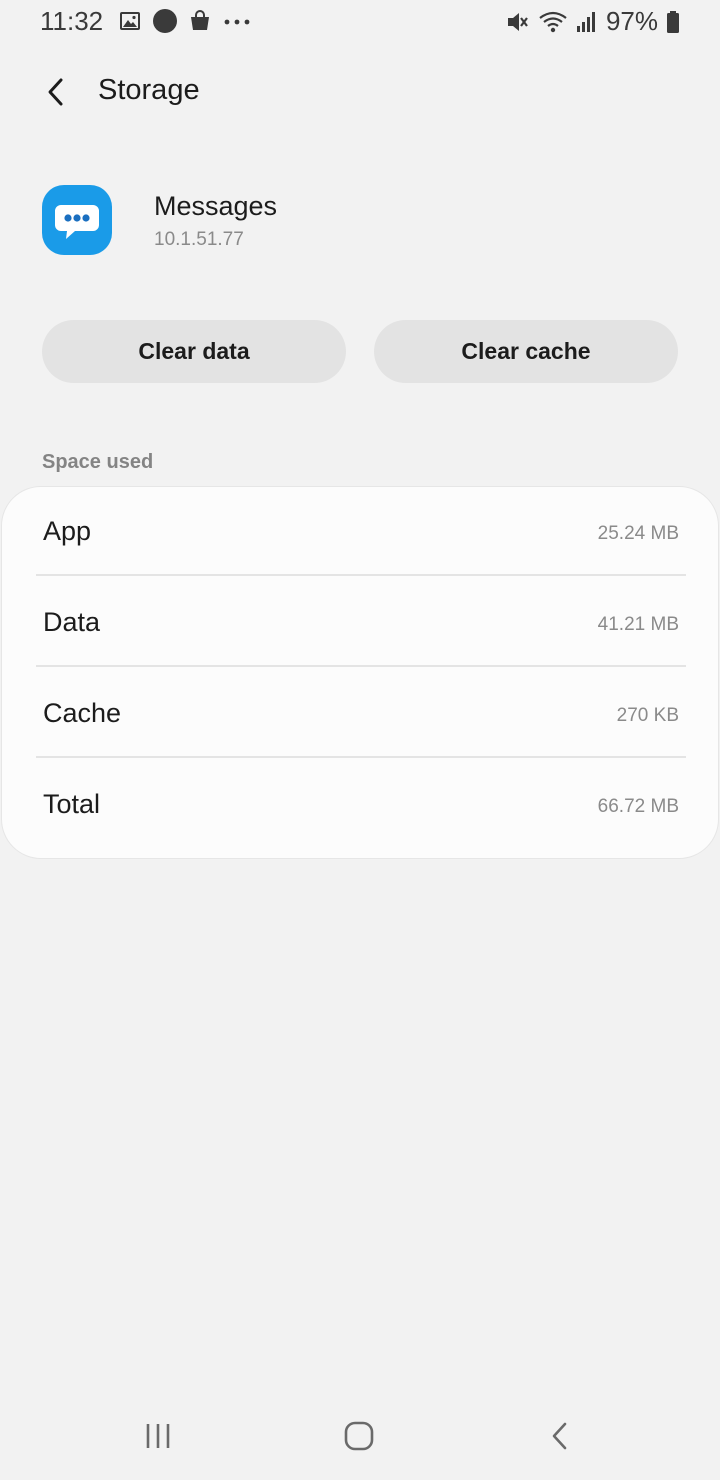  Describe the element at coordinates (130, 21) in the screenshot. I see `gallery-icon` at that location.